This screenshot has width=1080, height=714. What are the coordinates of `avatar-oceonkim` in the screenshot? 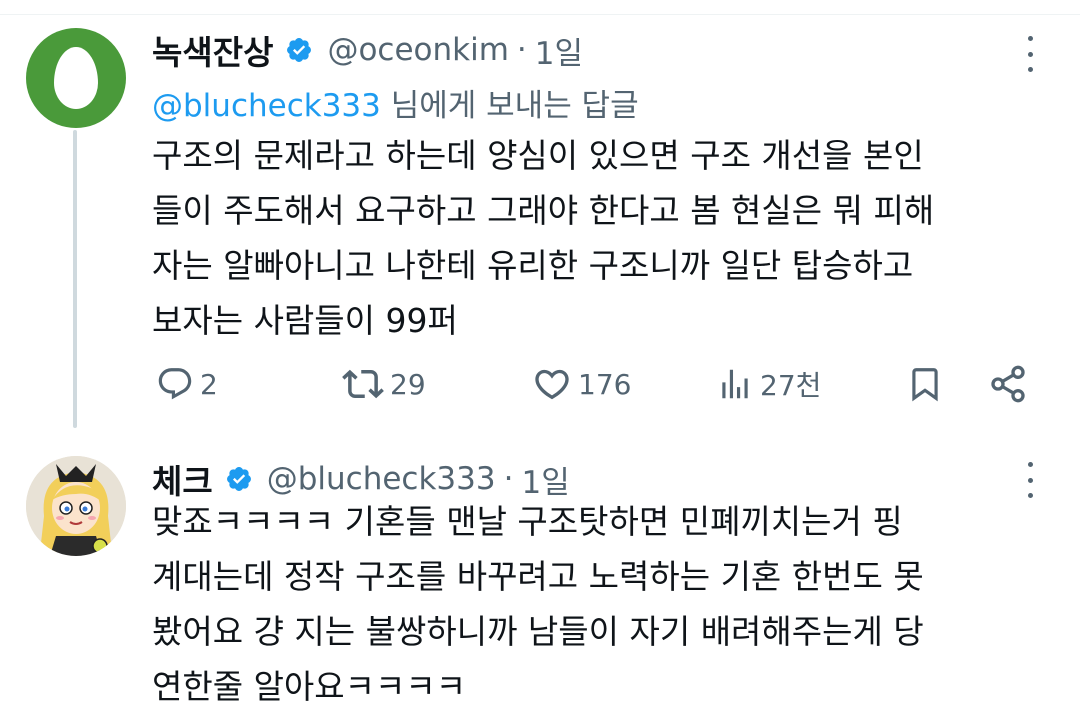 It's located at (76, 78).